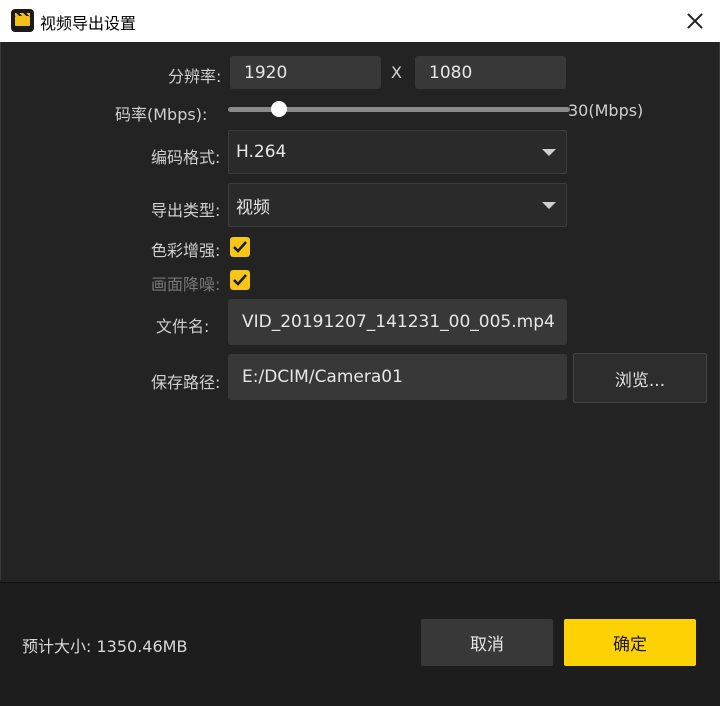  What do you see at coordinates (186, 382) in the screenshot?
I see `save-path-label: 保存路径:` at bounding box center [186, 382].